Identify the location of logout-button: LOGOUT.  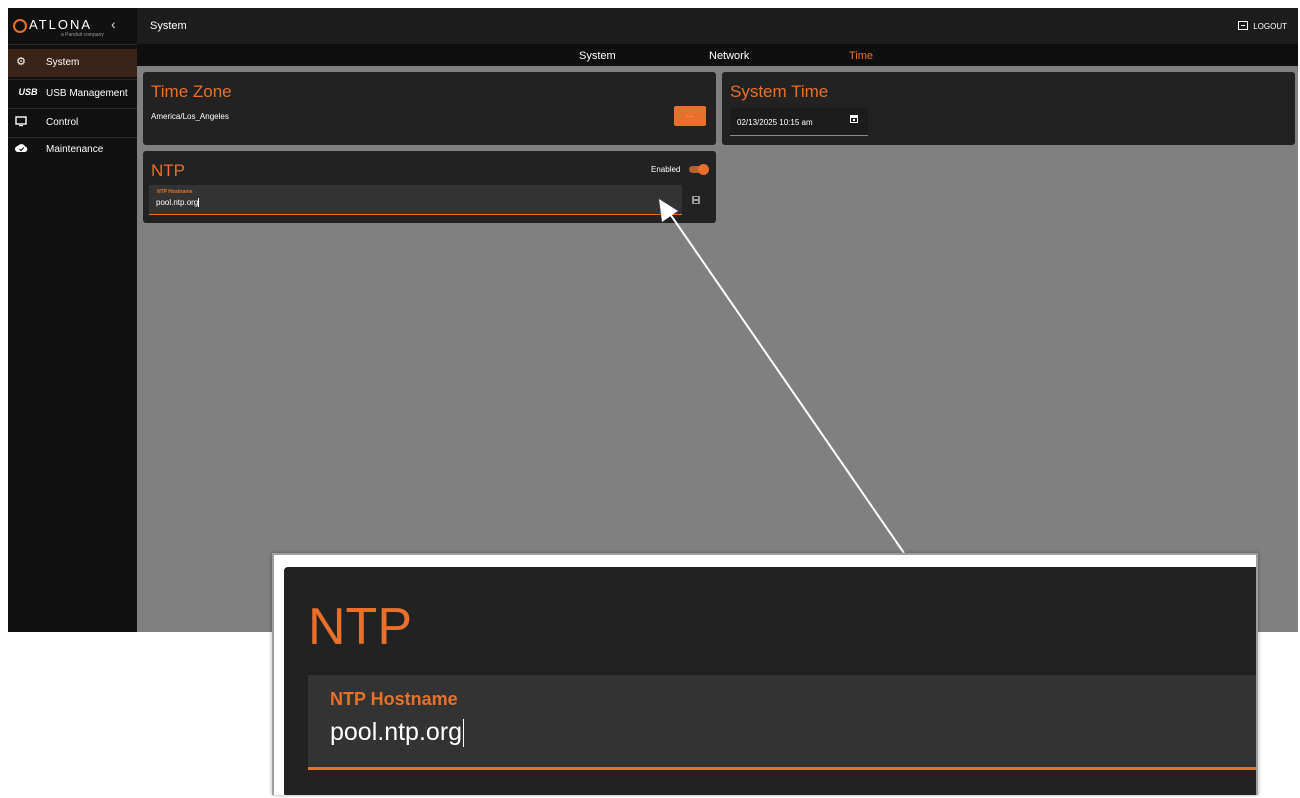
(1262, 26).